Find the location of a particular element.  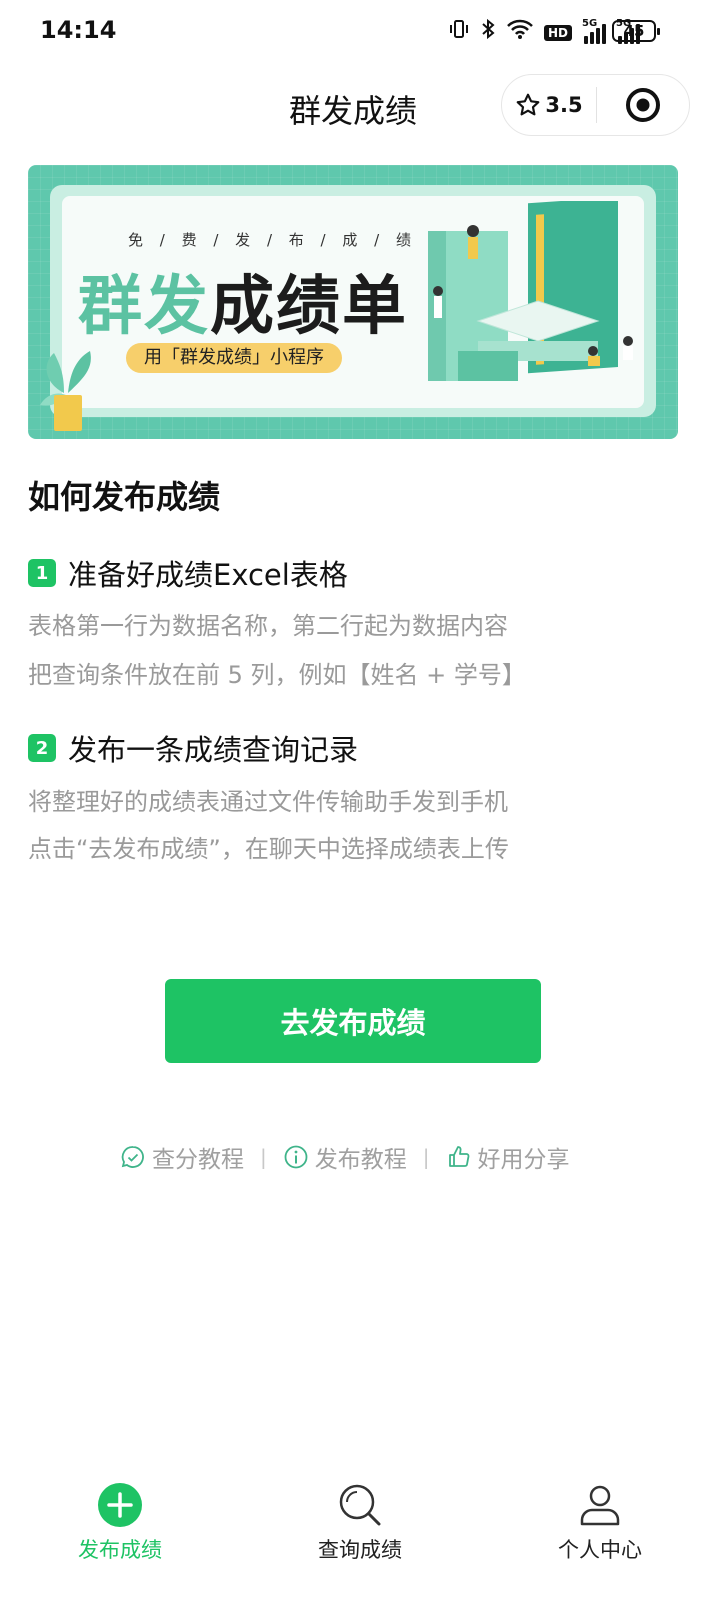

bottom-tab-bar: 发布成绩 查询成绩 个人中心 is located at coordinates (360, 1535).